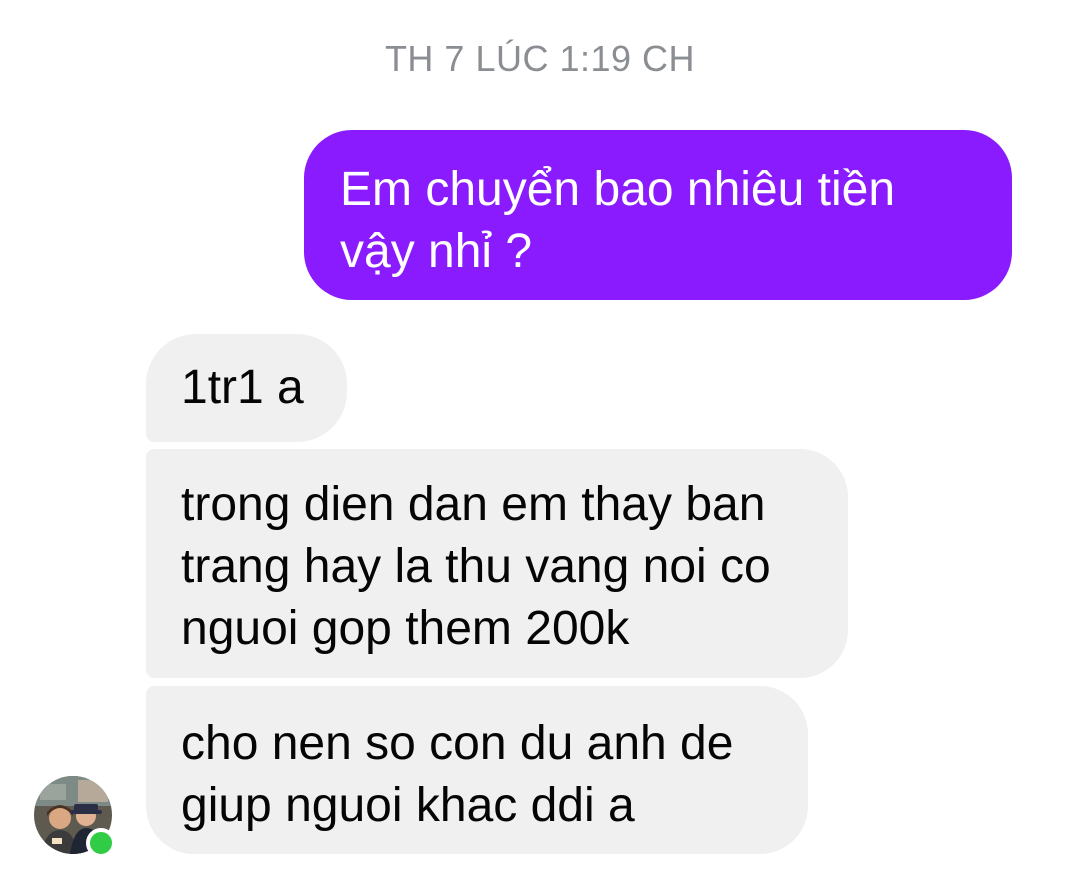 Image resolution: width=1080 pixels, height=877 pixels. Describe the element at coordinates (540, 58) in the screenshot. I see `message-timestamp: TH 7 LÚC 1:19 CH` at that location.